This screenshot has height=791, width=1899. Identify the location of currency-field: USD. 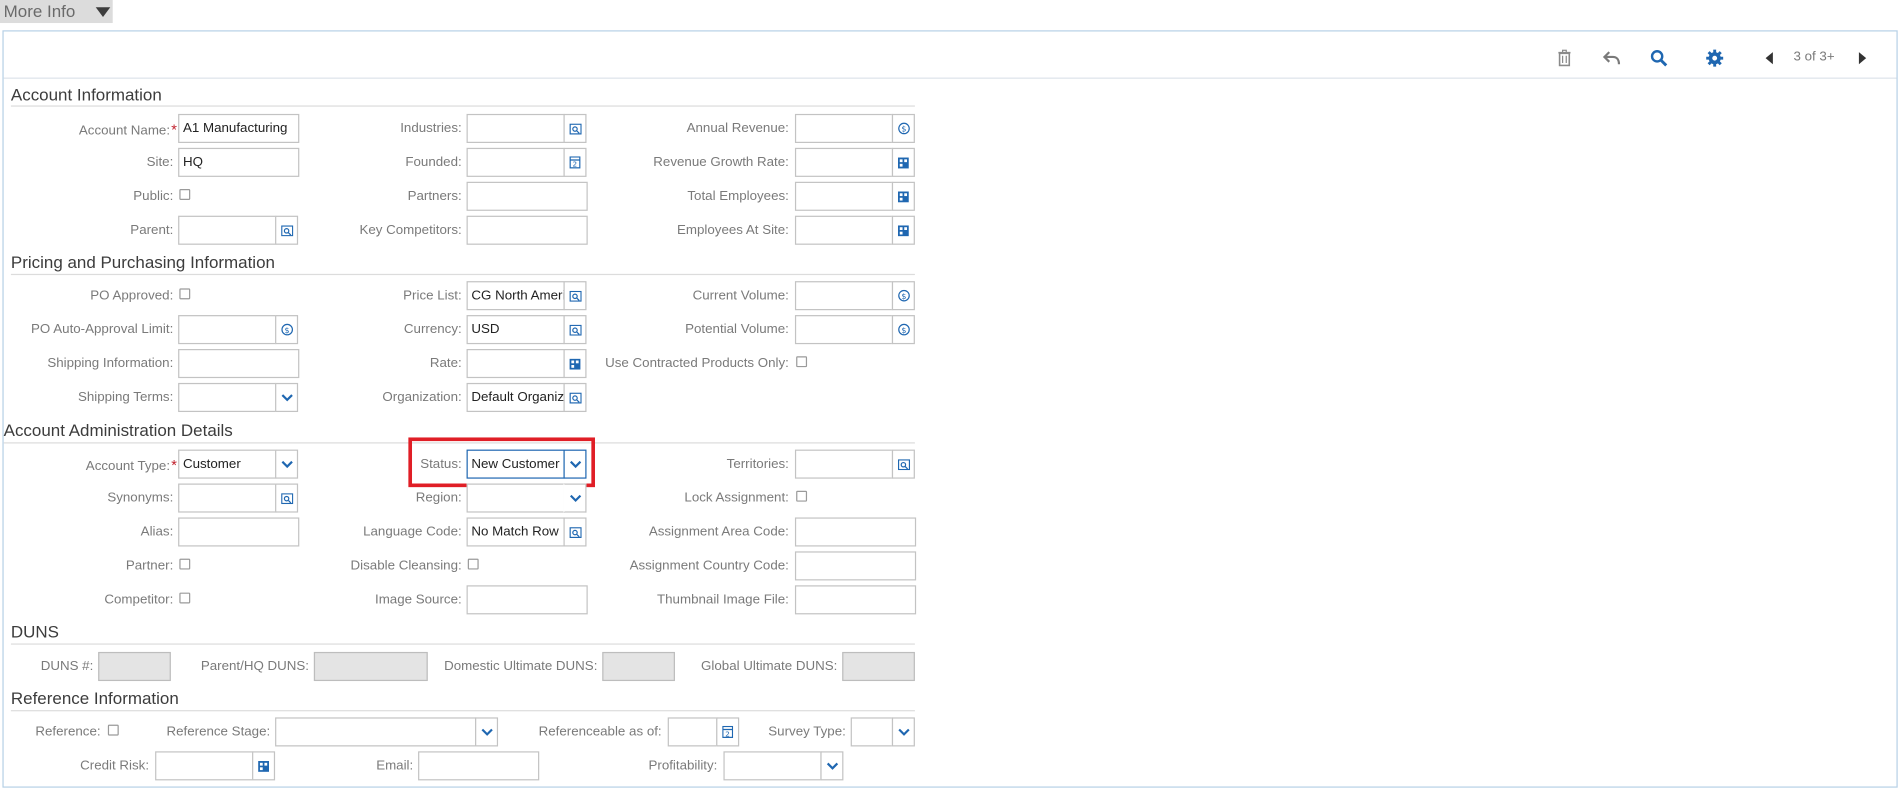
(515, 330).